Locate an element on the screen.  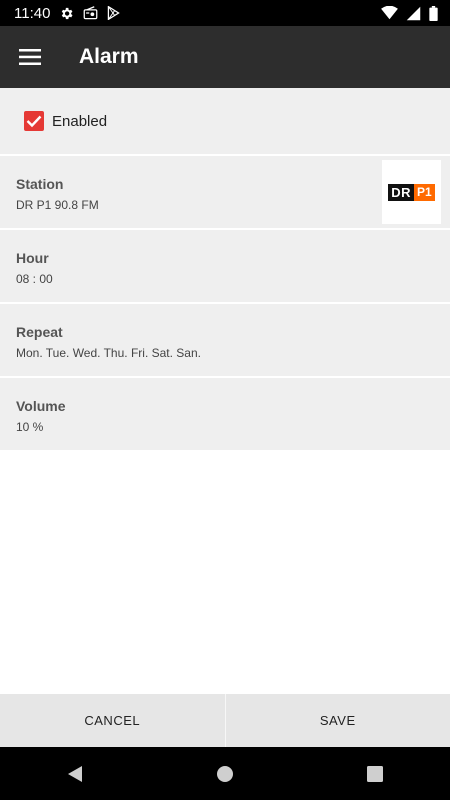
station-value: DR P1 90.8 FM is located at coordinates (57, 205).